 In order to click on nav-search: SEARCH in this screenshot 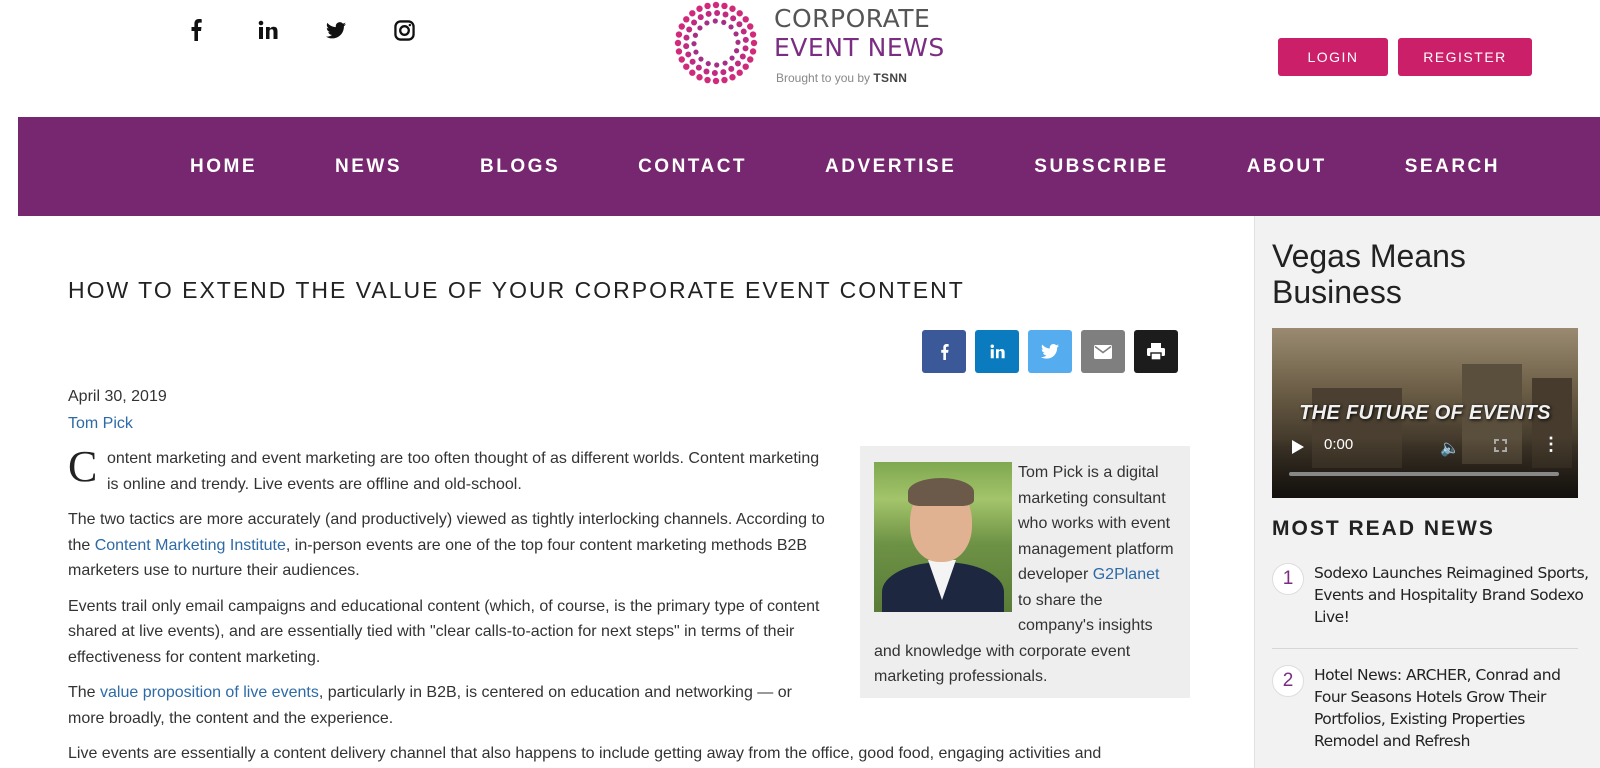, I will do `click(1452, 167)`.